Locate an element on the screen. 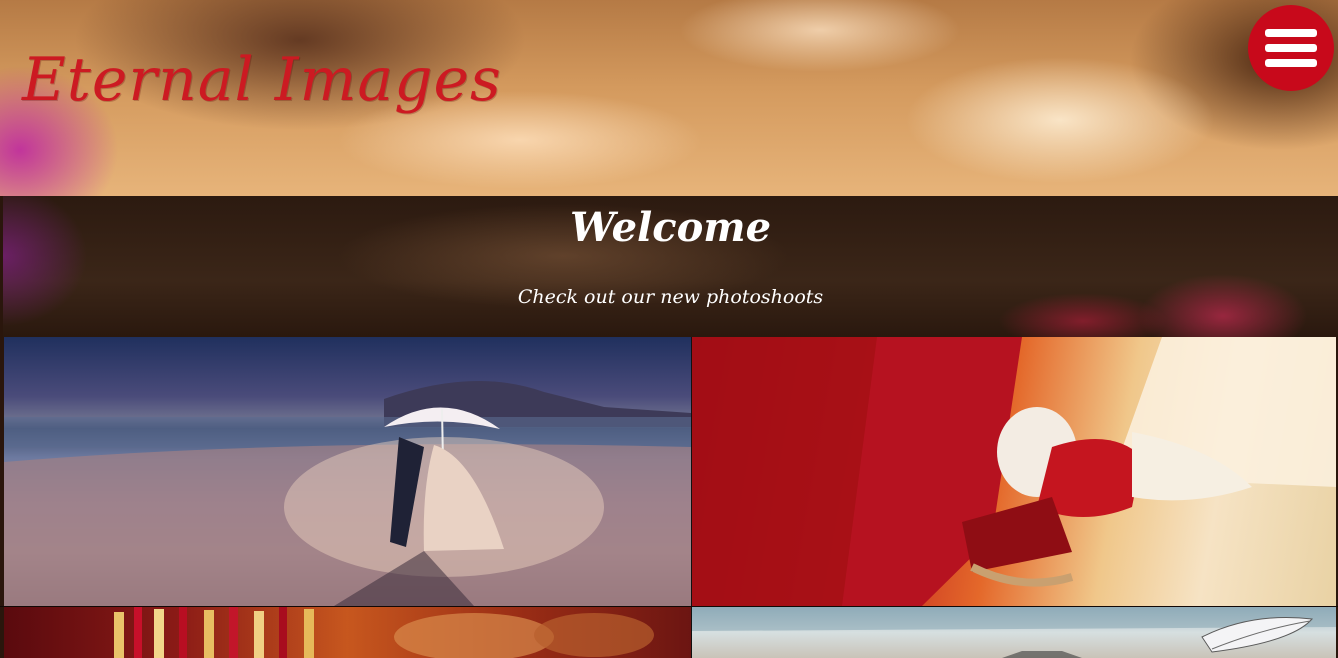 This screenshot has height=658, width=1338. bangles-image is located at coordinates (384, 632).